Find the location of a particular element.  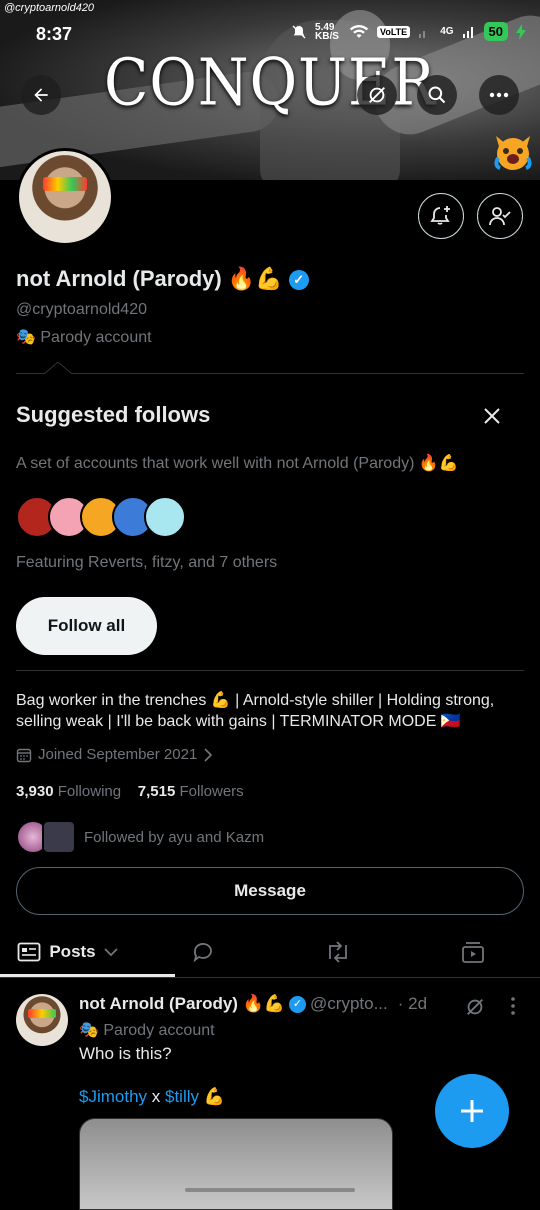

followers-count: 7,515 is located at coordinates (156, 791).